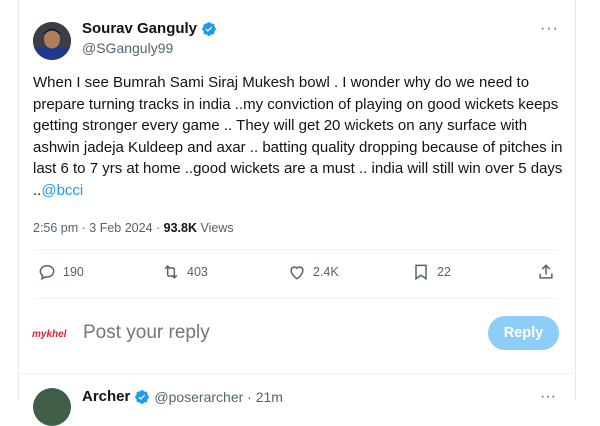 The image size is (600, 426). What do you see at coordinates (421, 272) in the screenshot?
I see `bookmark-icon` at bounding box center [421, 272].